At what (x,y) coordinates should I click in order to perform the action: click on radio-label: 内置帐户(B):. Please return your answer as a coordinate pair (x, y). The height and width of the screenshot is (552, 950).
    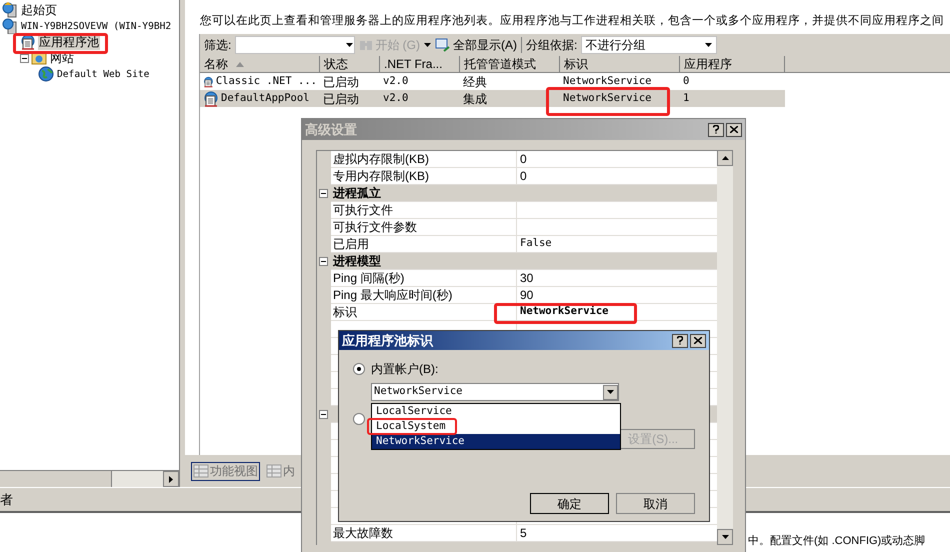
    Looking at the image, I should click on (404, 369).